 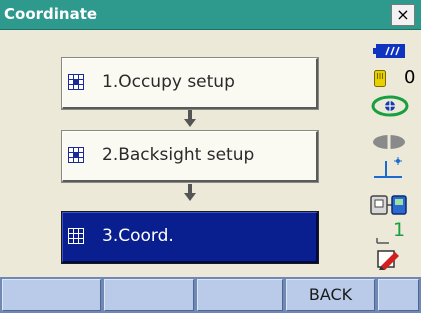 I want to click on memory-count: 0, so click(x=410, y=77).